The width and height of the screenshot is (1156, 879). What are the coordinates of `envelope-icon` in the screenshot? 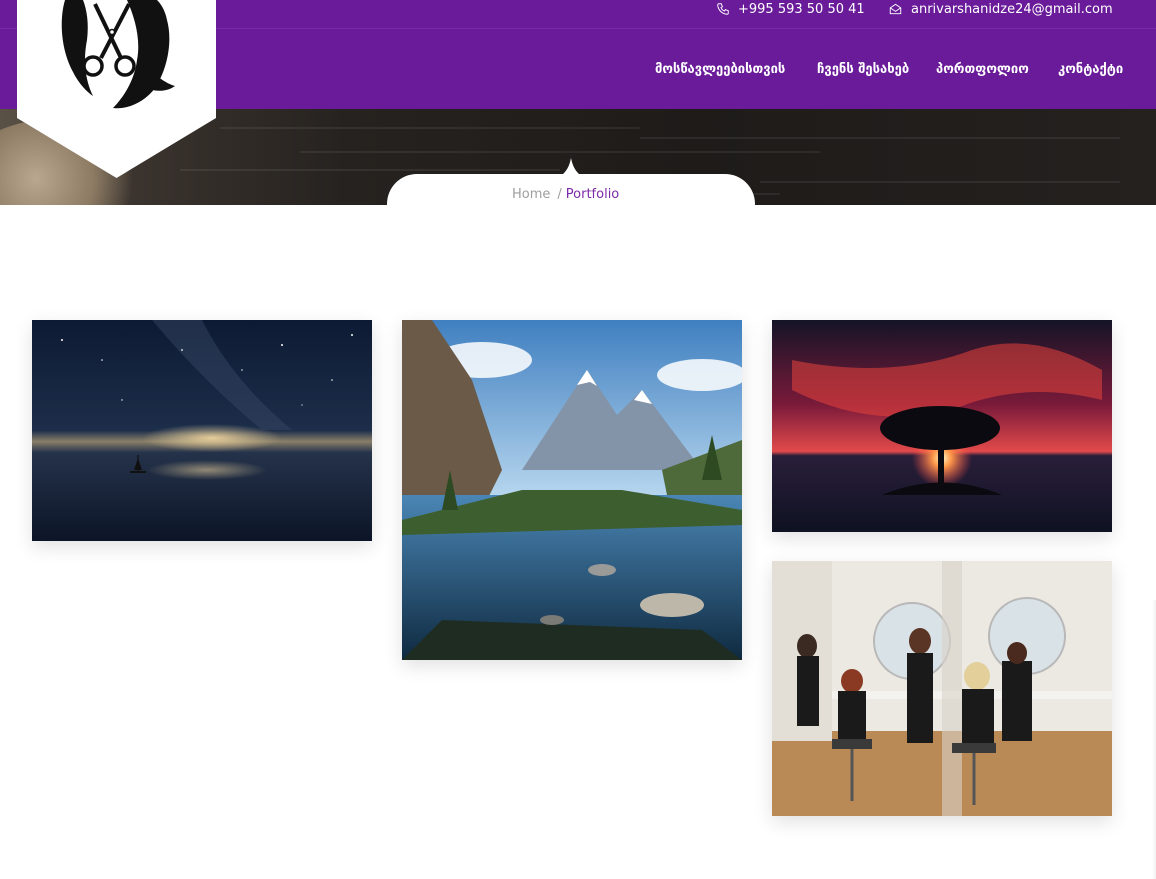 It's located at (895, 9).